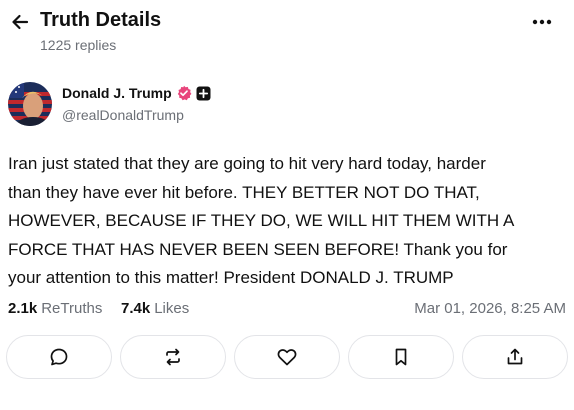  I want to click on more-options-button, so click(542, 22).